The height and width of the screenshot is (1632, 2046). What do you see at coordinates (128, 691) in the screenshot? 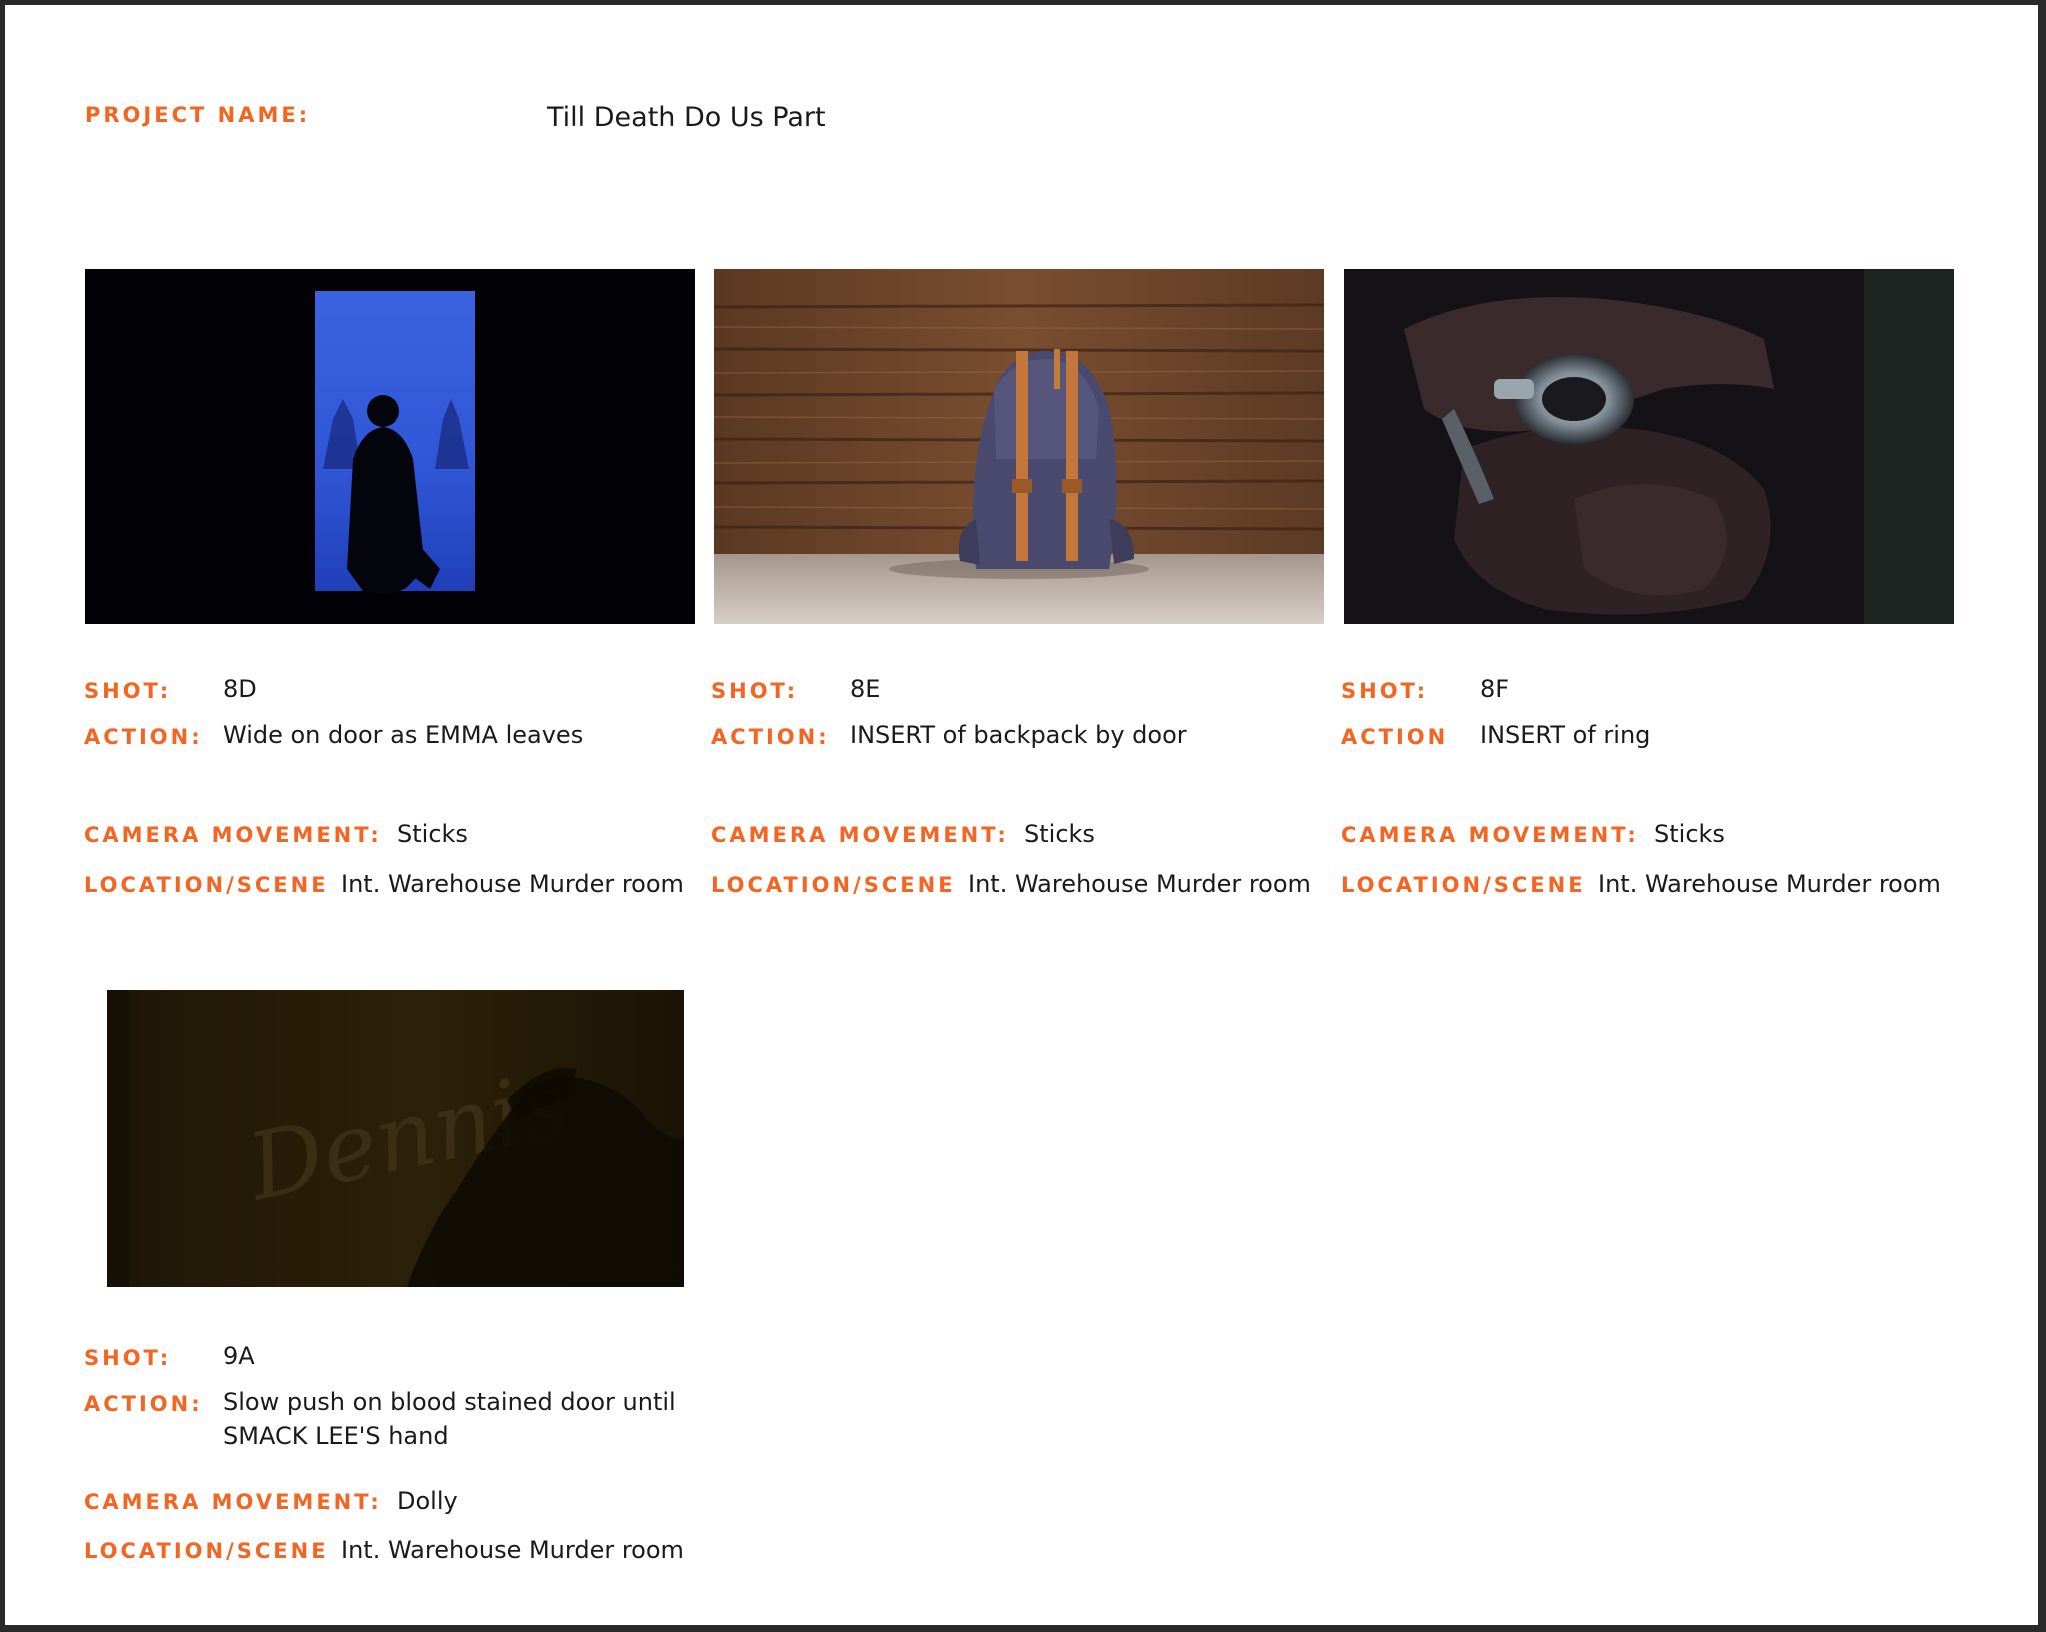
I see `shot-8d-shot-label: SHOT:` at bounding box center [128, 691].